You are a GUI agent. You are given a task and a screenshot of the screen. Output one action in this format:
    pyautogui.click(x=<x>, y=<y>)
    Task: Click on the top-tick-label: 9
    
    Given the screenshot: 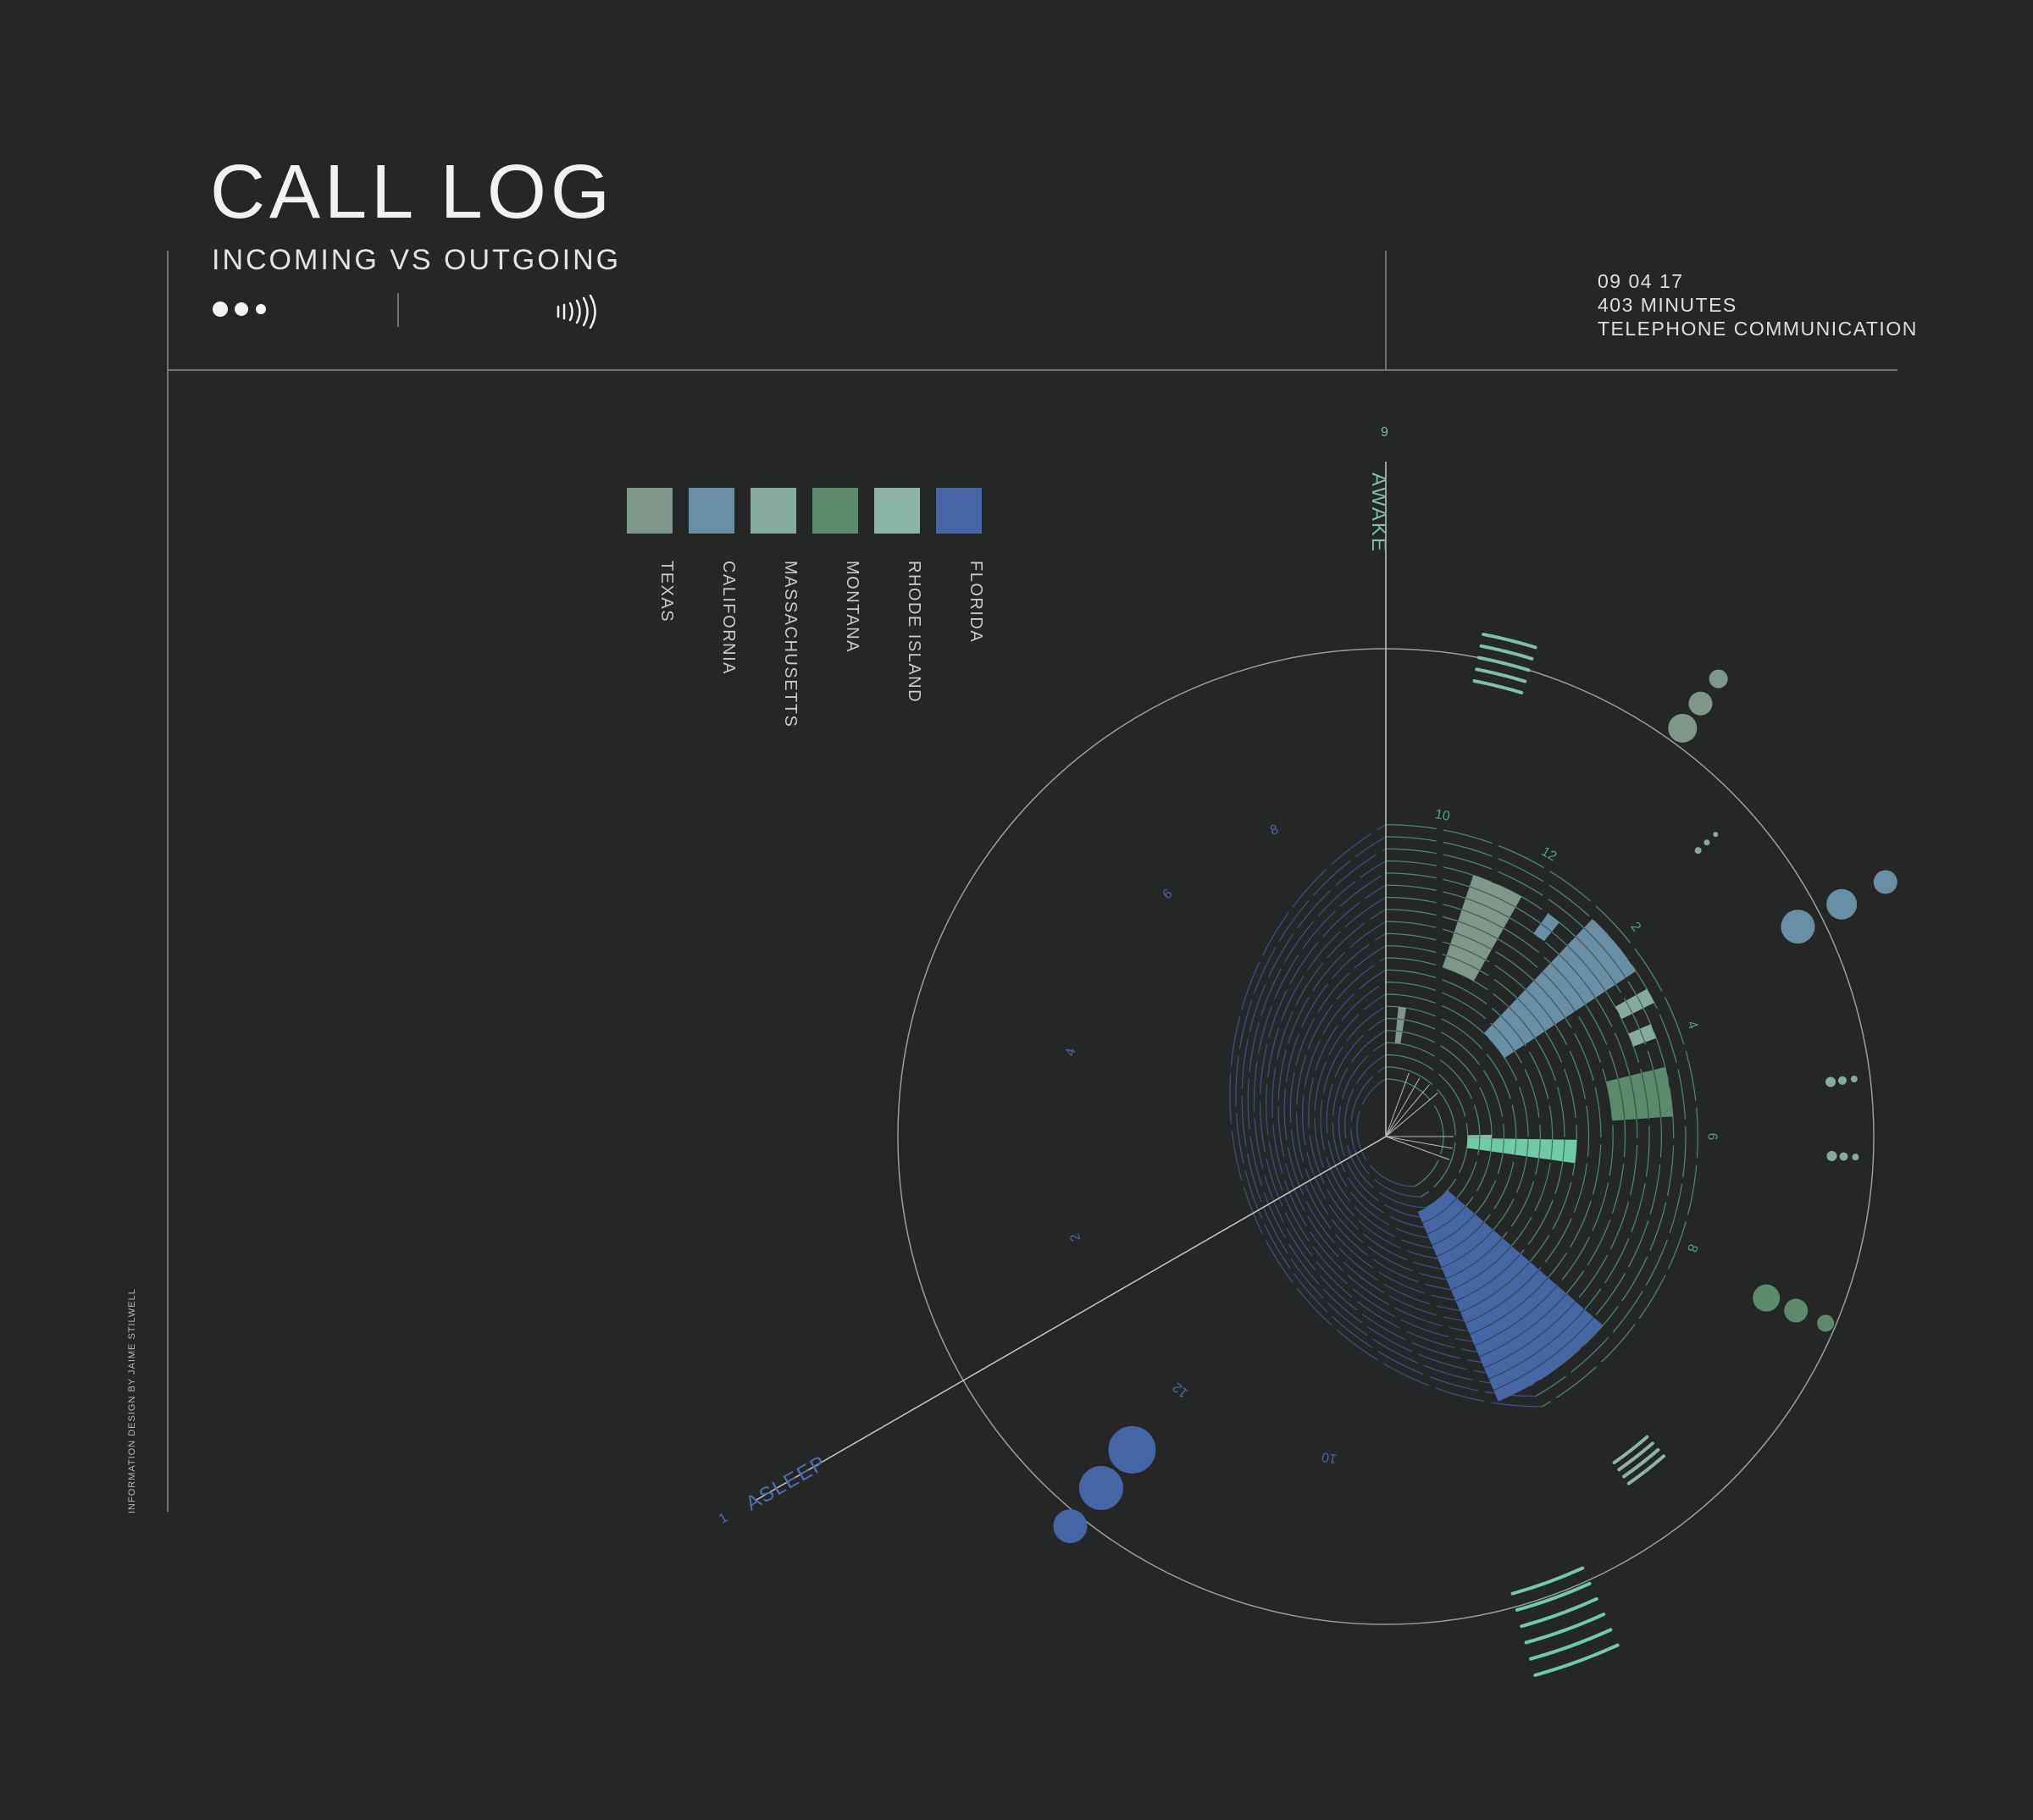 What is the action you would take?
    pyautogui.click(x=1385, y=433)
    